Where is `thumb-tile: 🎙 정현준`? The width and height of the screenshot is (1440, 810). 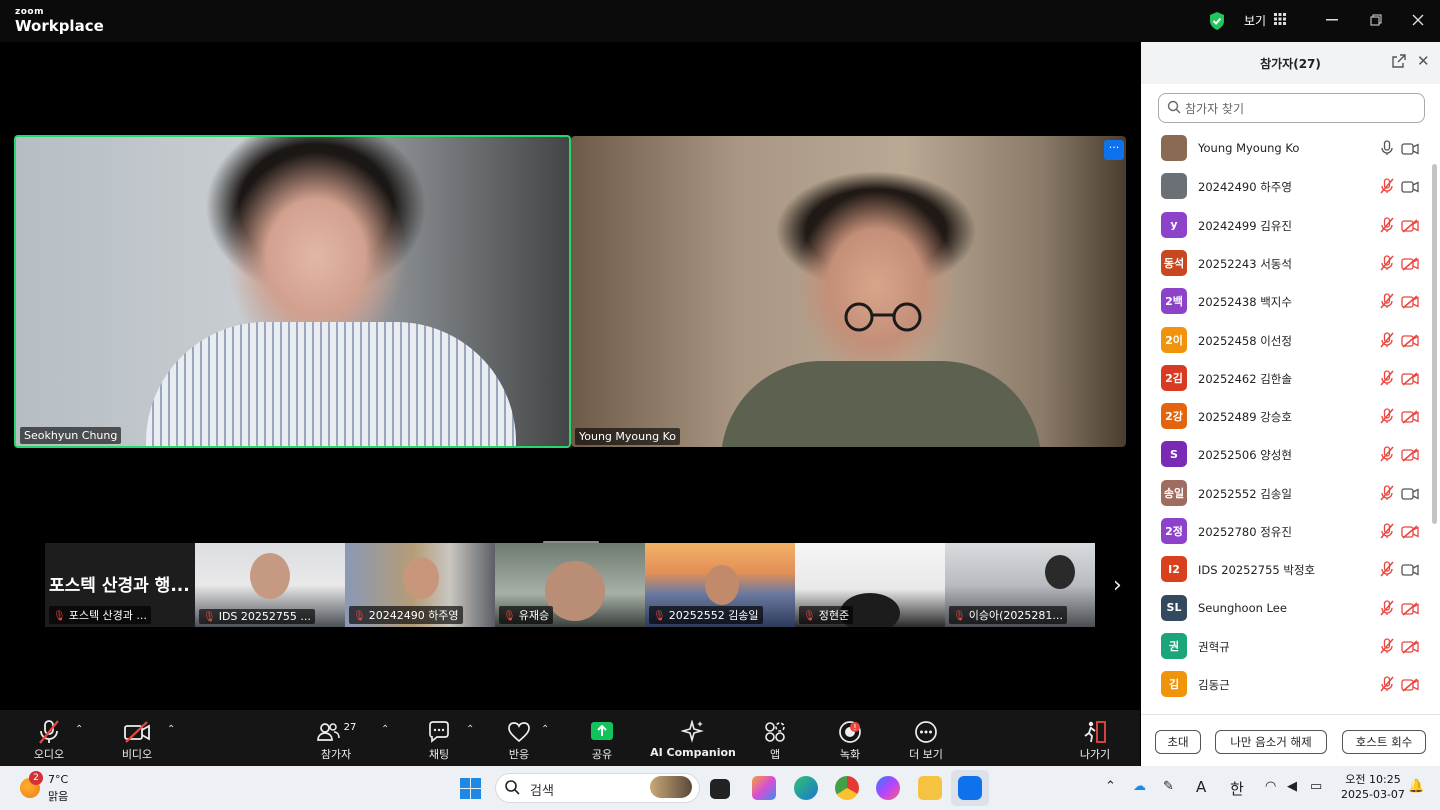
thumb-tile: 🎙 정현준 is located at coordinates (870, 585).